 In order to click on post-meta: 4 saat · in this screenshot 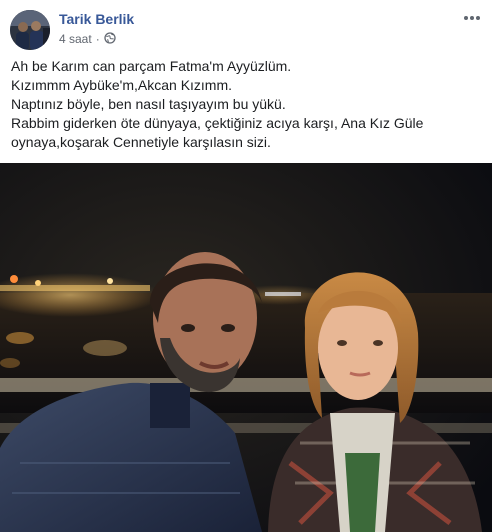, I will do `click(87, 39)`.